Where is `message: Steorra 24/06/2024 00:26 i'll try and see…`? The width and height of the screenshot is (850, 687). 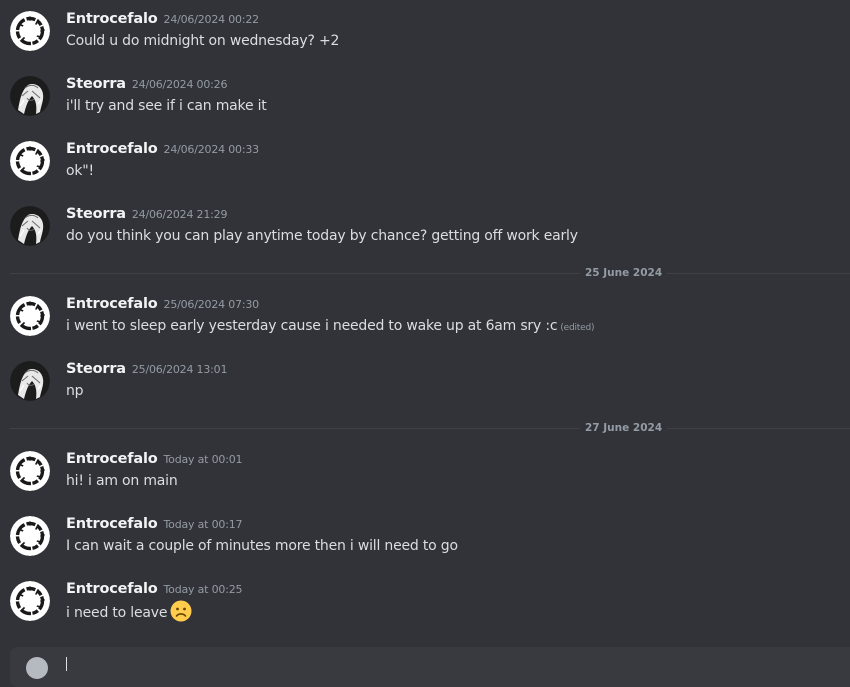 message: Steorra 24/06/2024 00:26 i'll try and see… is located at coordinates (425, 89).